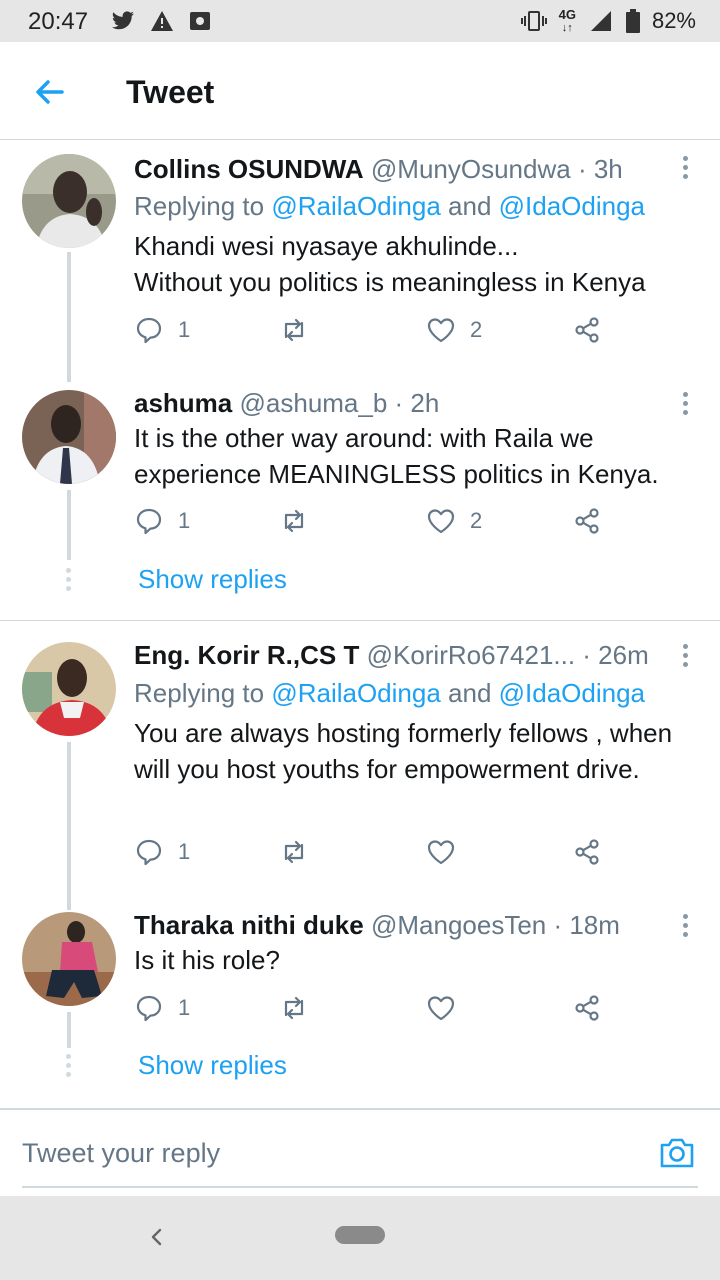 This screenshot has width=720, height=1280. Describe the element at coordinates (339, 403) in the screenshot. I see `tweet-handle-time: @ashuma_b · 2h` at that location.